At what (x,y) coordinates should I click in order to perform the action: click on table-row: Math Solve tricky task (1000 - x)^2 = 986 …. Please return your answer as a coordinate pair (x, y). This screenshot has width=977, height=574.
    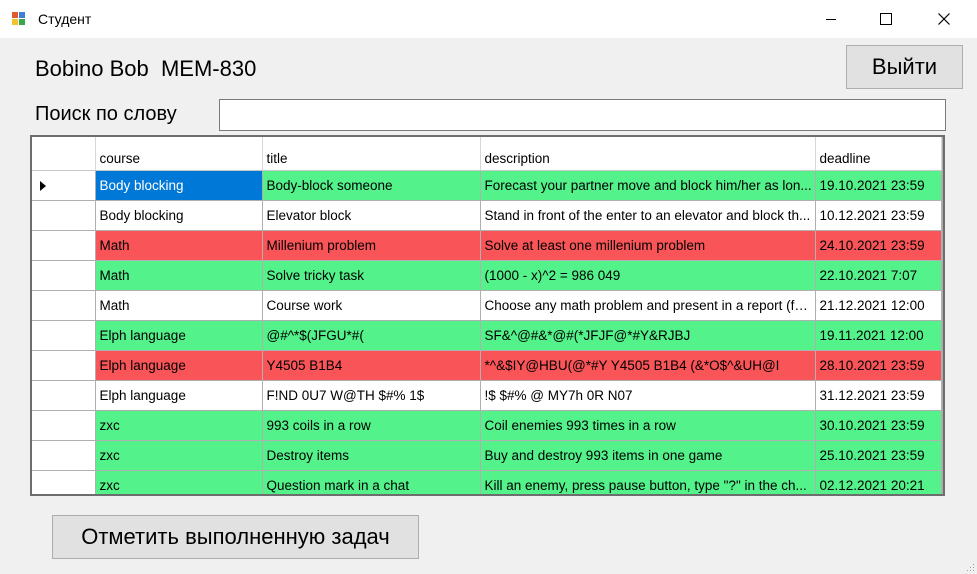
    Looking at the image, I should click on (487, 275).